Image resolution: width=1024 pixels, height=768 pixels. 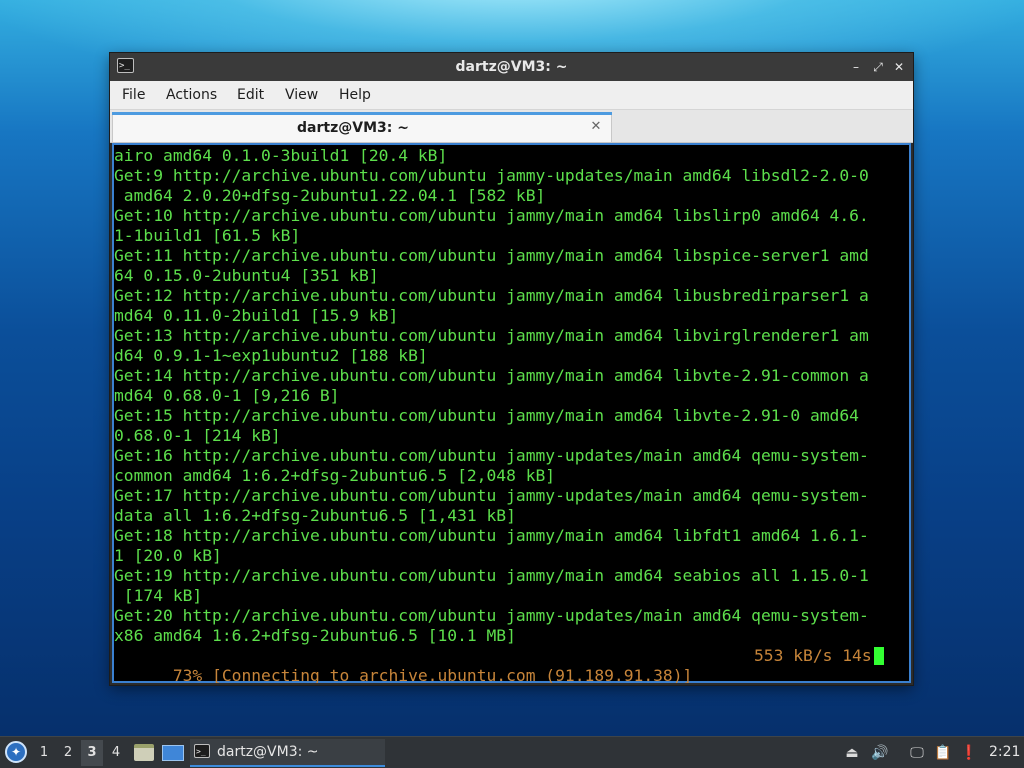 I want to click on taskbar-item-terminal: >_ dartz@VM3: ~, so click(x=287, y=753).